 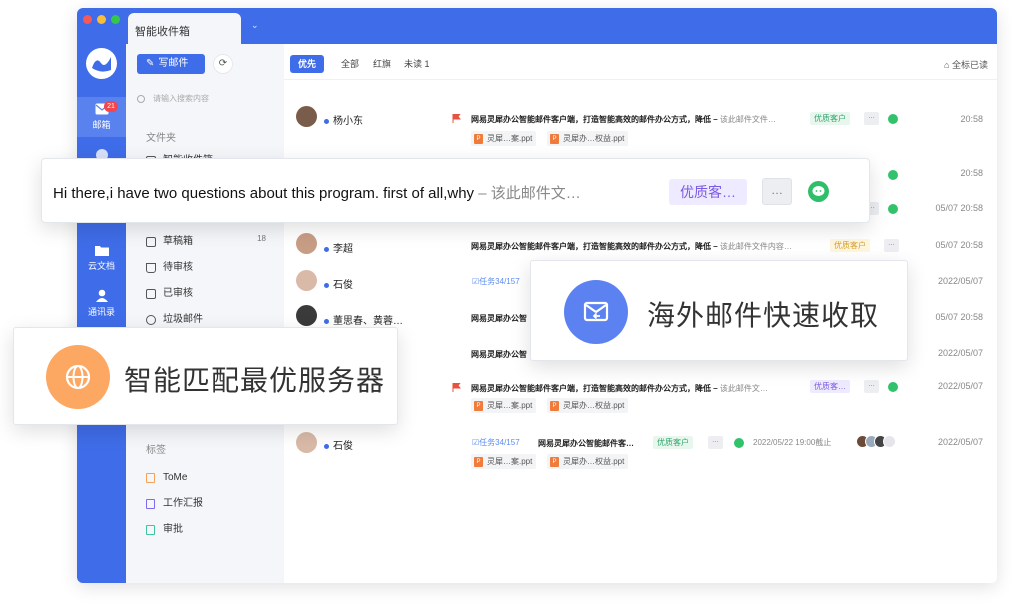 I want to click on globe-icon, so click(x=78, y=377).